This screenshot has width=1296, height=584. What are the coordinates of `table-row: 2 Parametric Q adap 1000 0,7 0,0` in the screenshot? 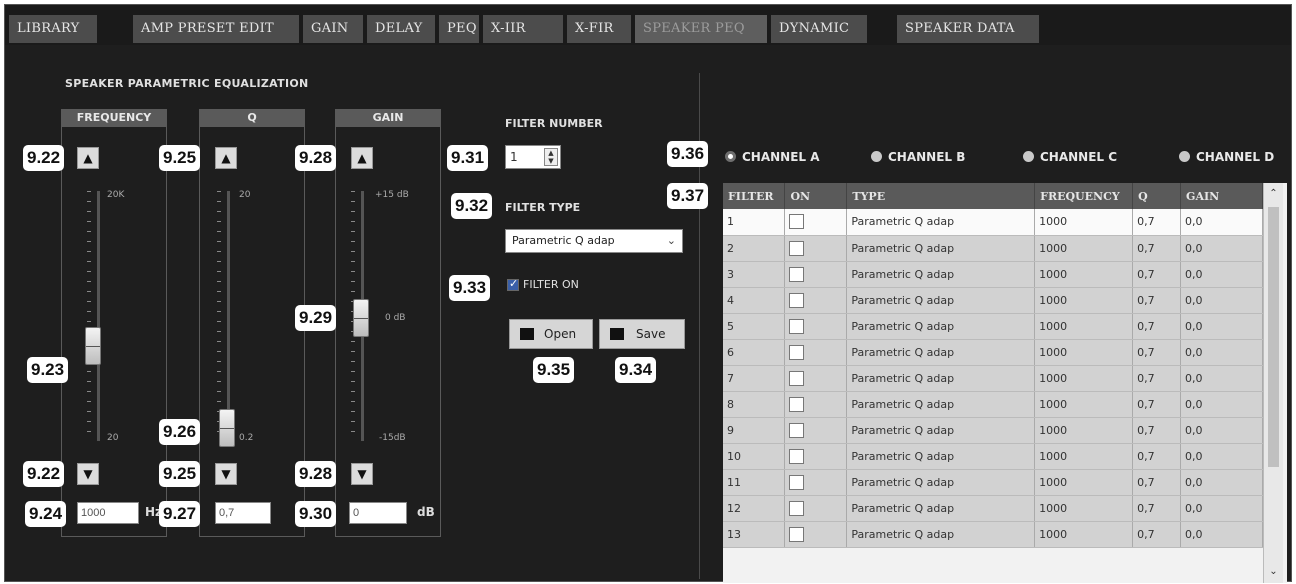 It's located at (993, 248).